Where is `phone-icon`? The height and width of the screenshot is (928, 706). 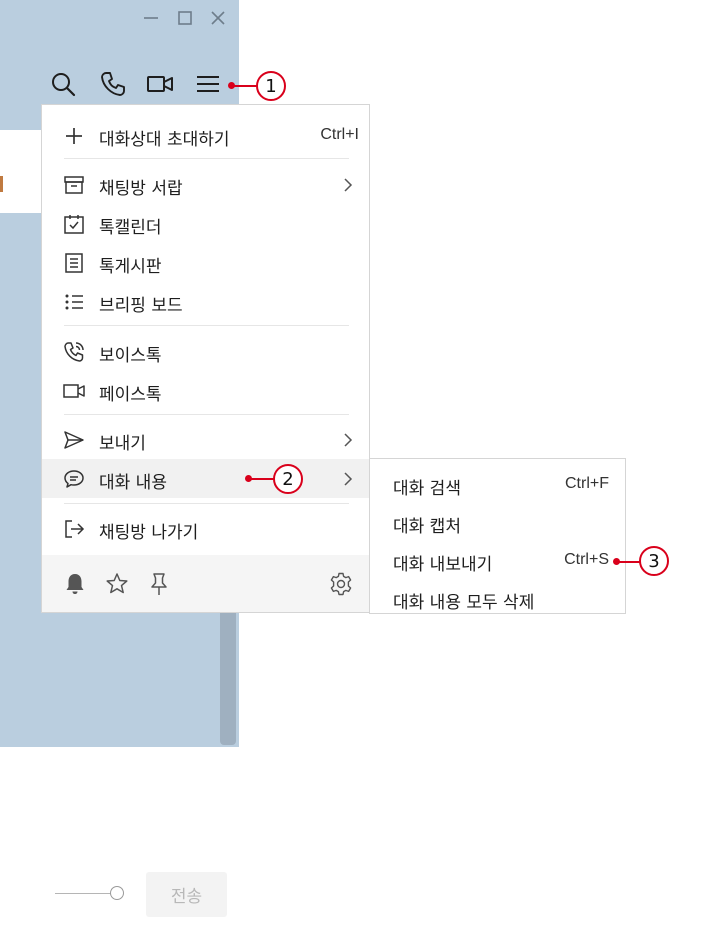
phone-icon is located at coordinates (113, 84).